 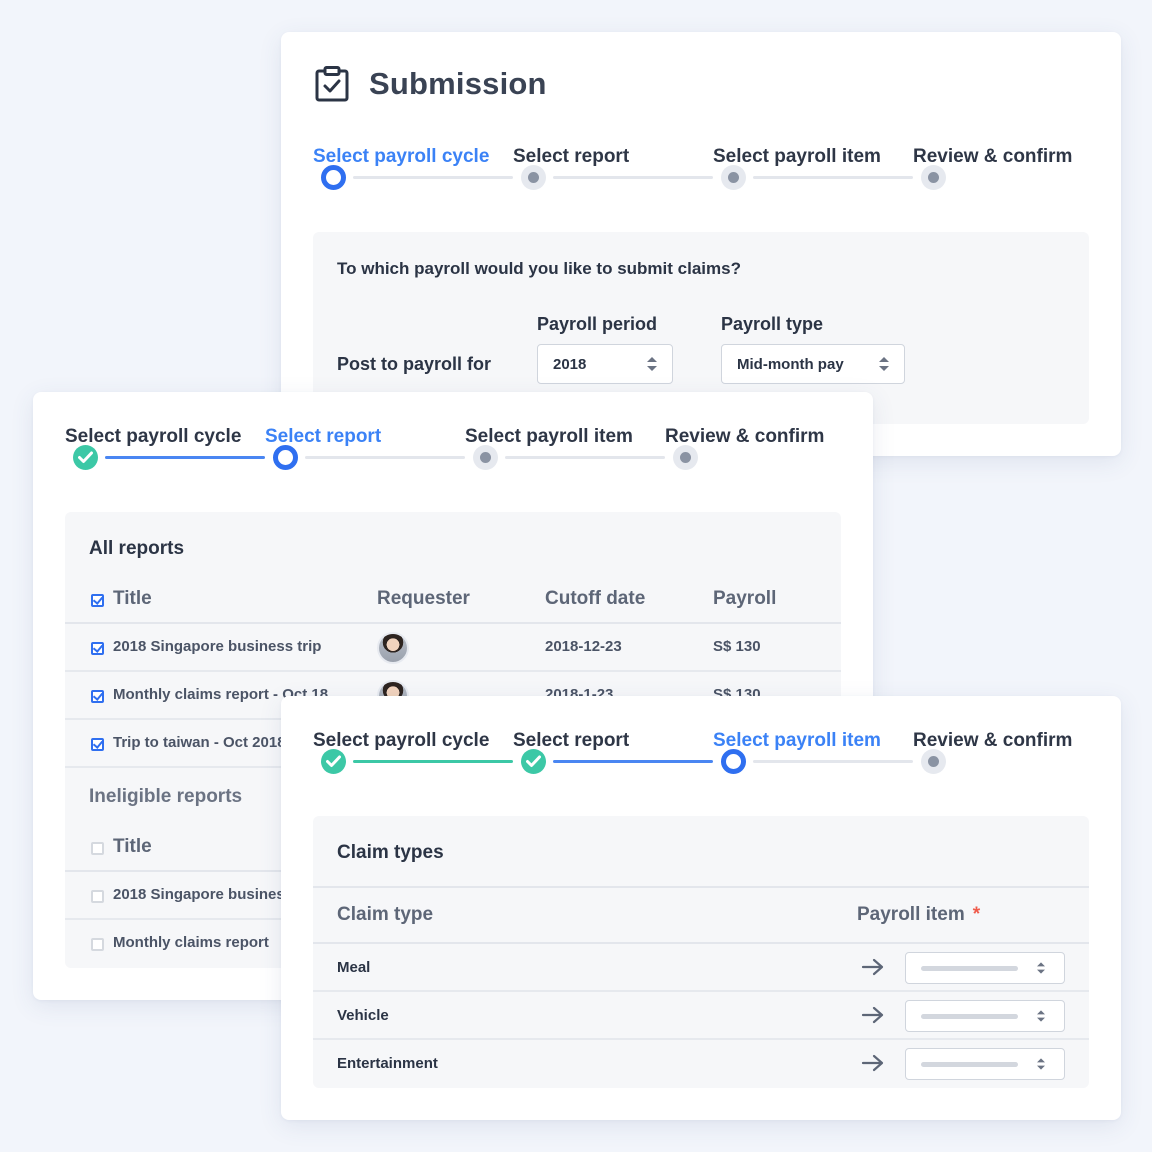 I want to click on payroll-amount: S$ 130, so click(x=737, y=646).